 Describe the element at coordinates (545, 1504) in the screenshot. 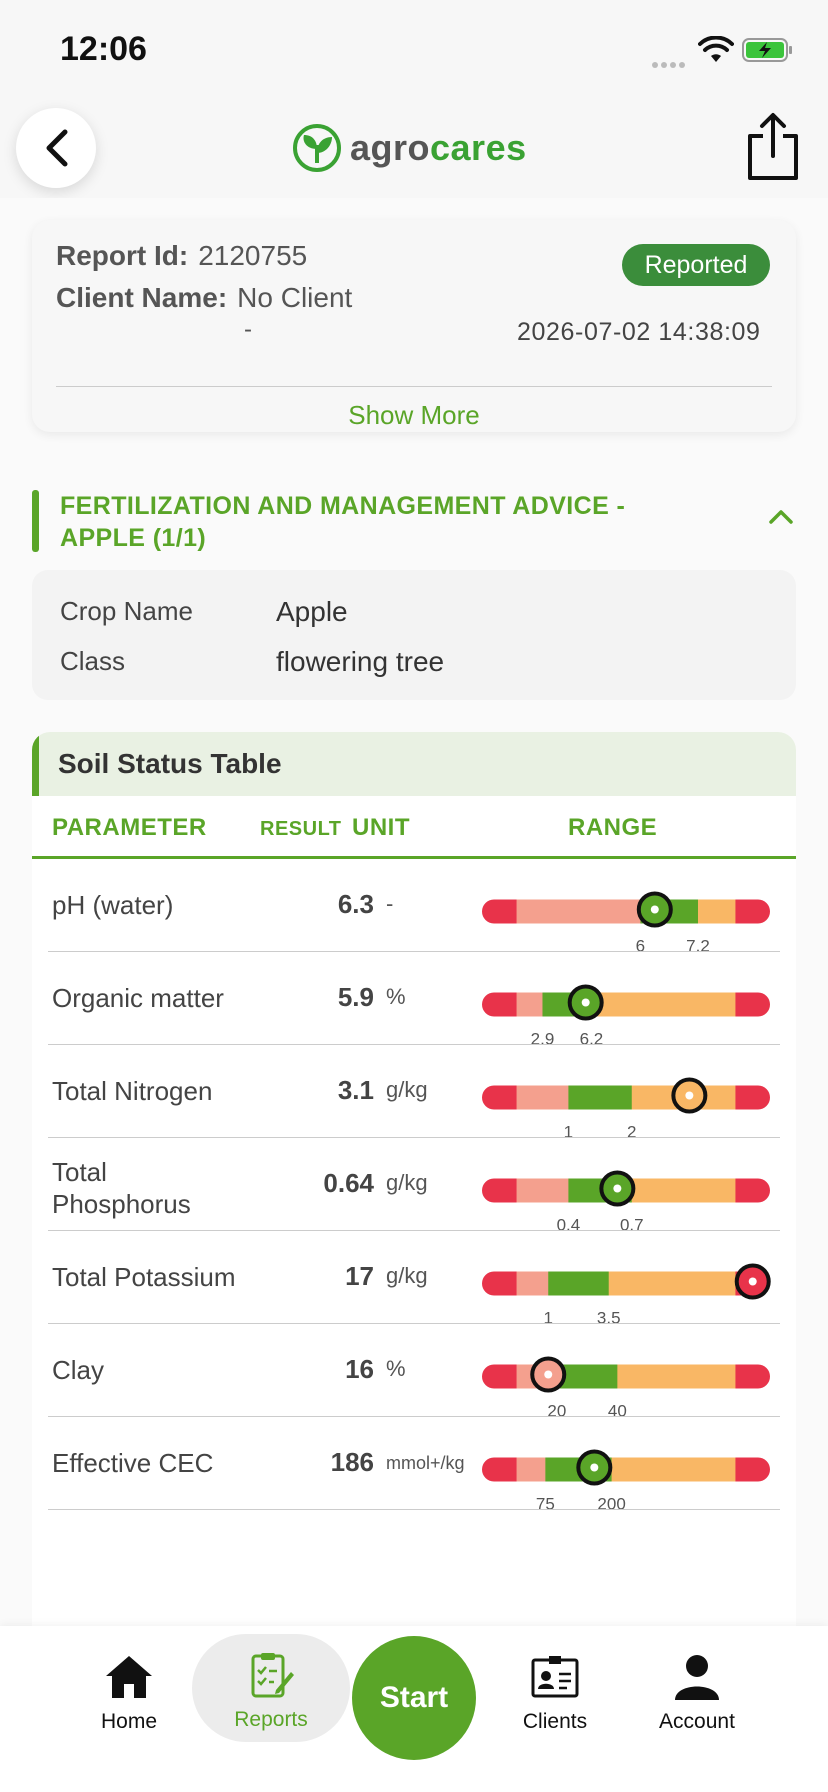

I see `range-low-label: 75` at that location.